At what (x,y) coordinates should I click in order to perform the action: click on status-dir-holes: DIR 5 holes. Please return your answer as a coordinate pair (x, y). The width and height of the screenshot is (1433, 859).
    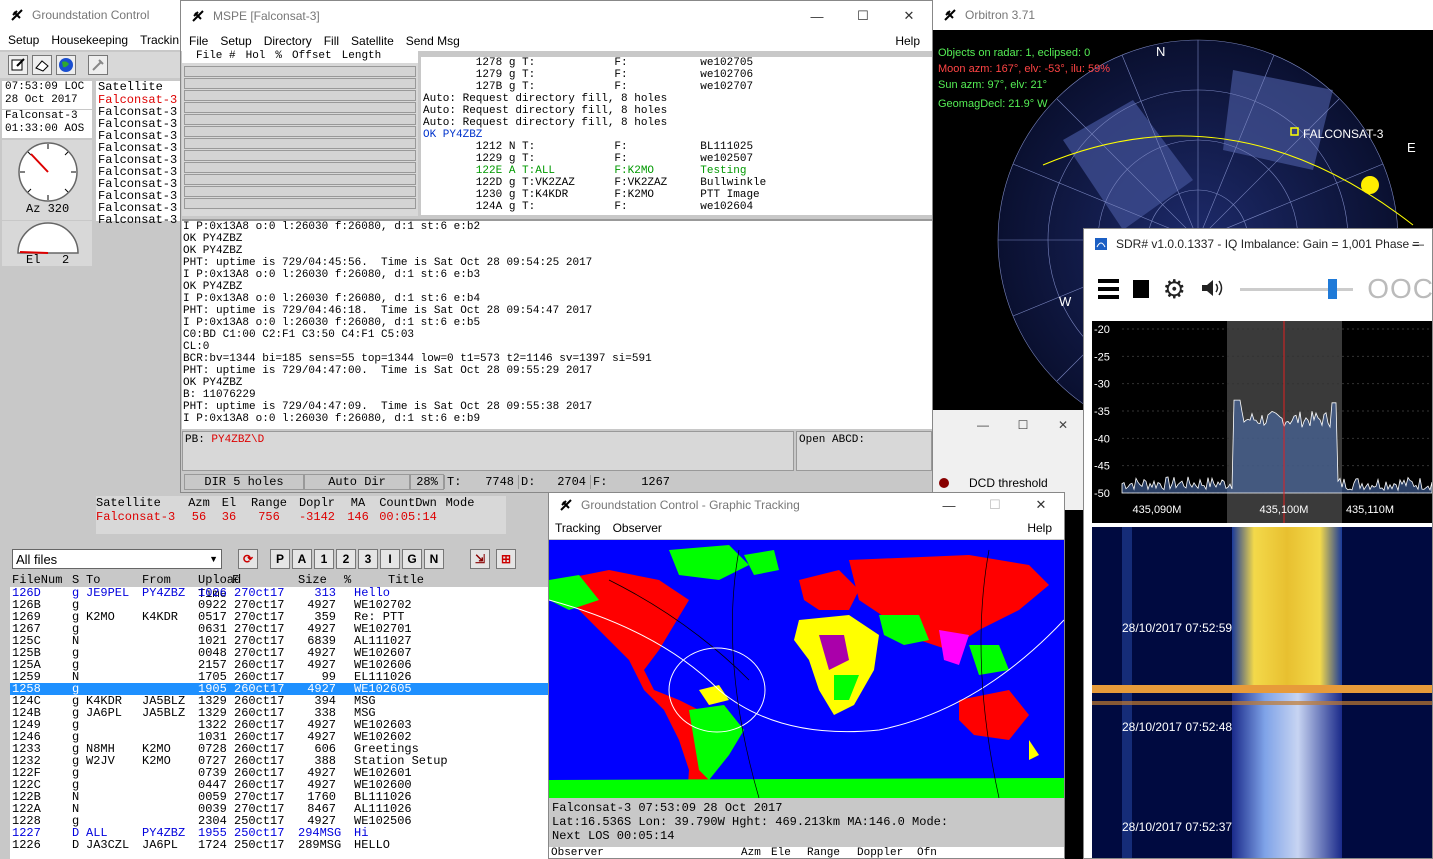
    Looking at the image, I should click on (244, 482).